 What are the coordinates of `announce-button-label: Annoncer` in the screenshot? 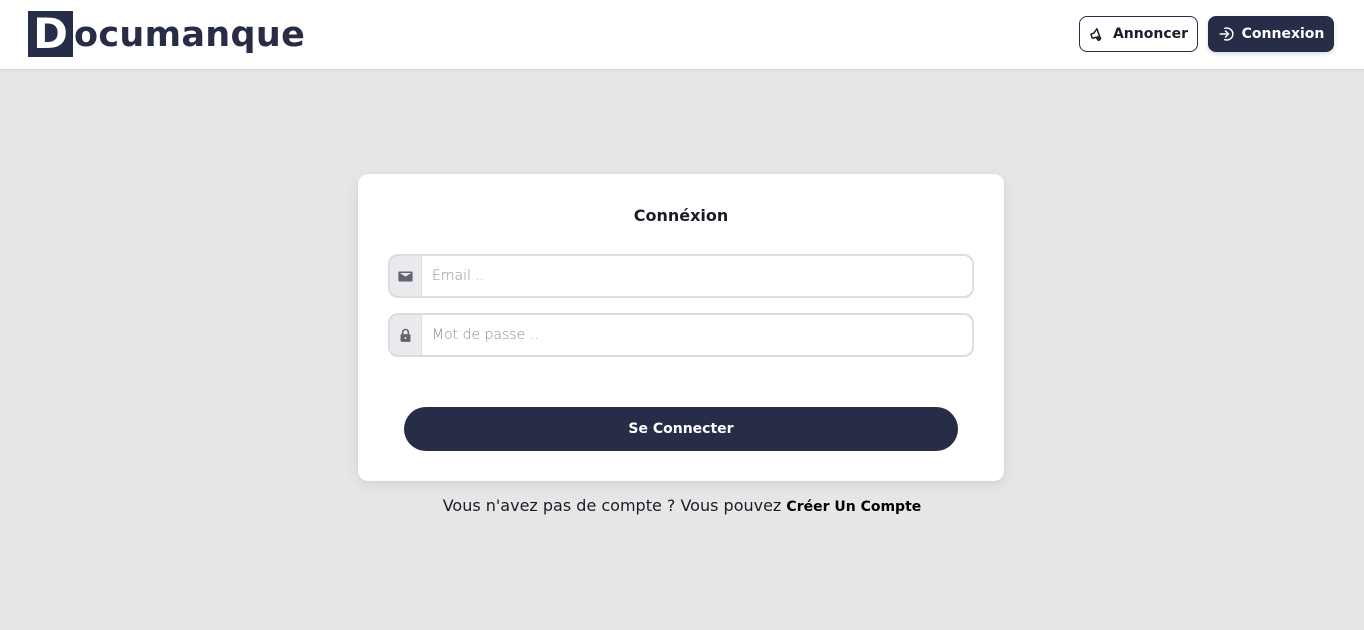 It's located at (1150, 34).